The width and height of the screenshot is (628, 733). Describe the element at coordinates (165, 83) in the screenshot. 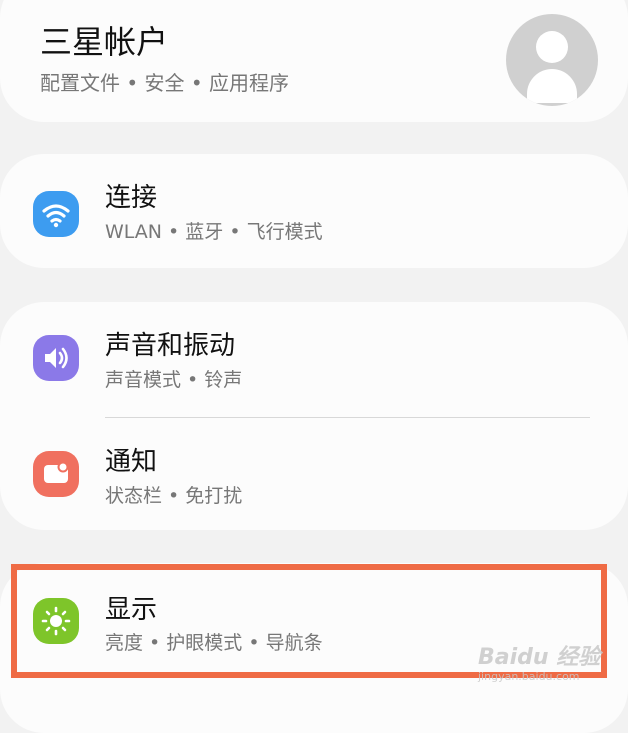

I see `account-subtitle: 配置文件 • 安全 • 应用程序` at that location.